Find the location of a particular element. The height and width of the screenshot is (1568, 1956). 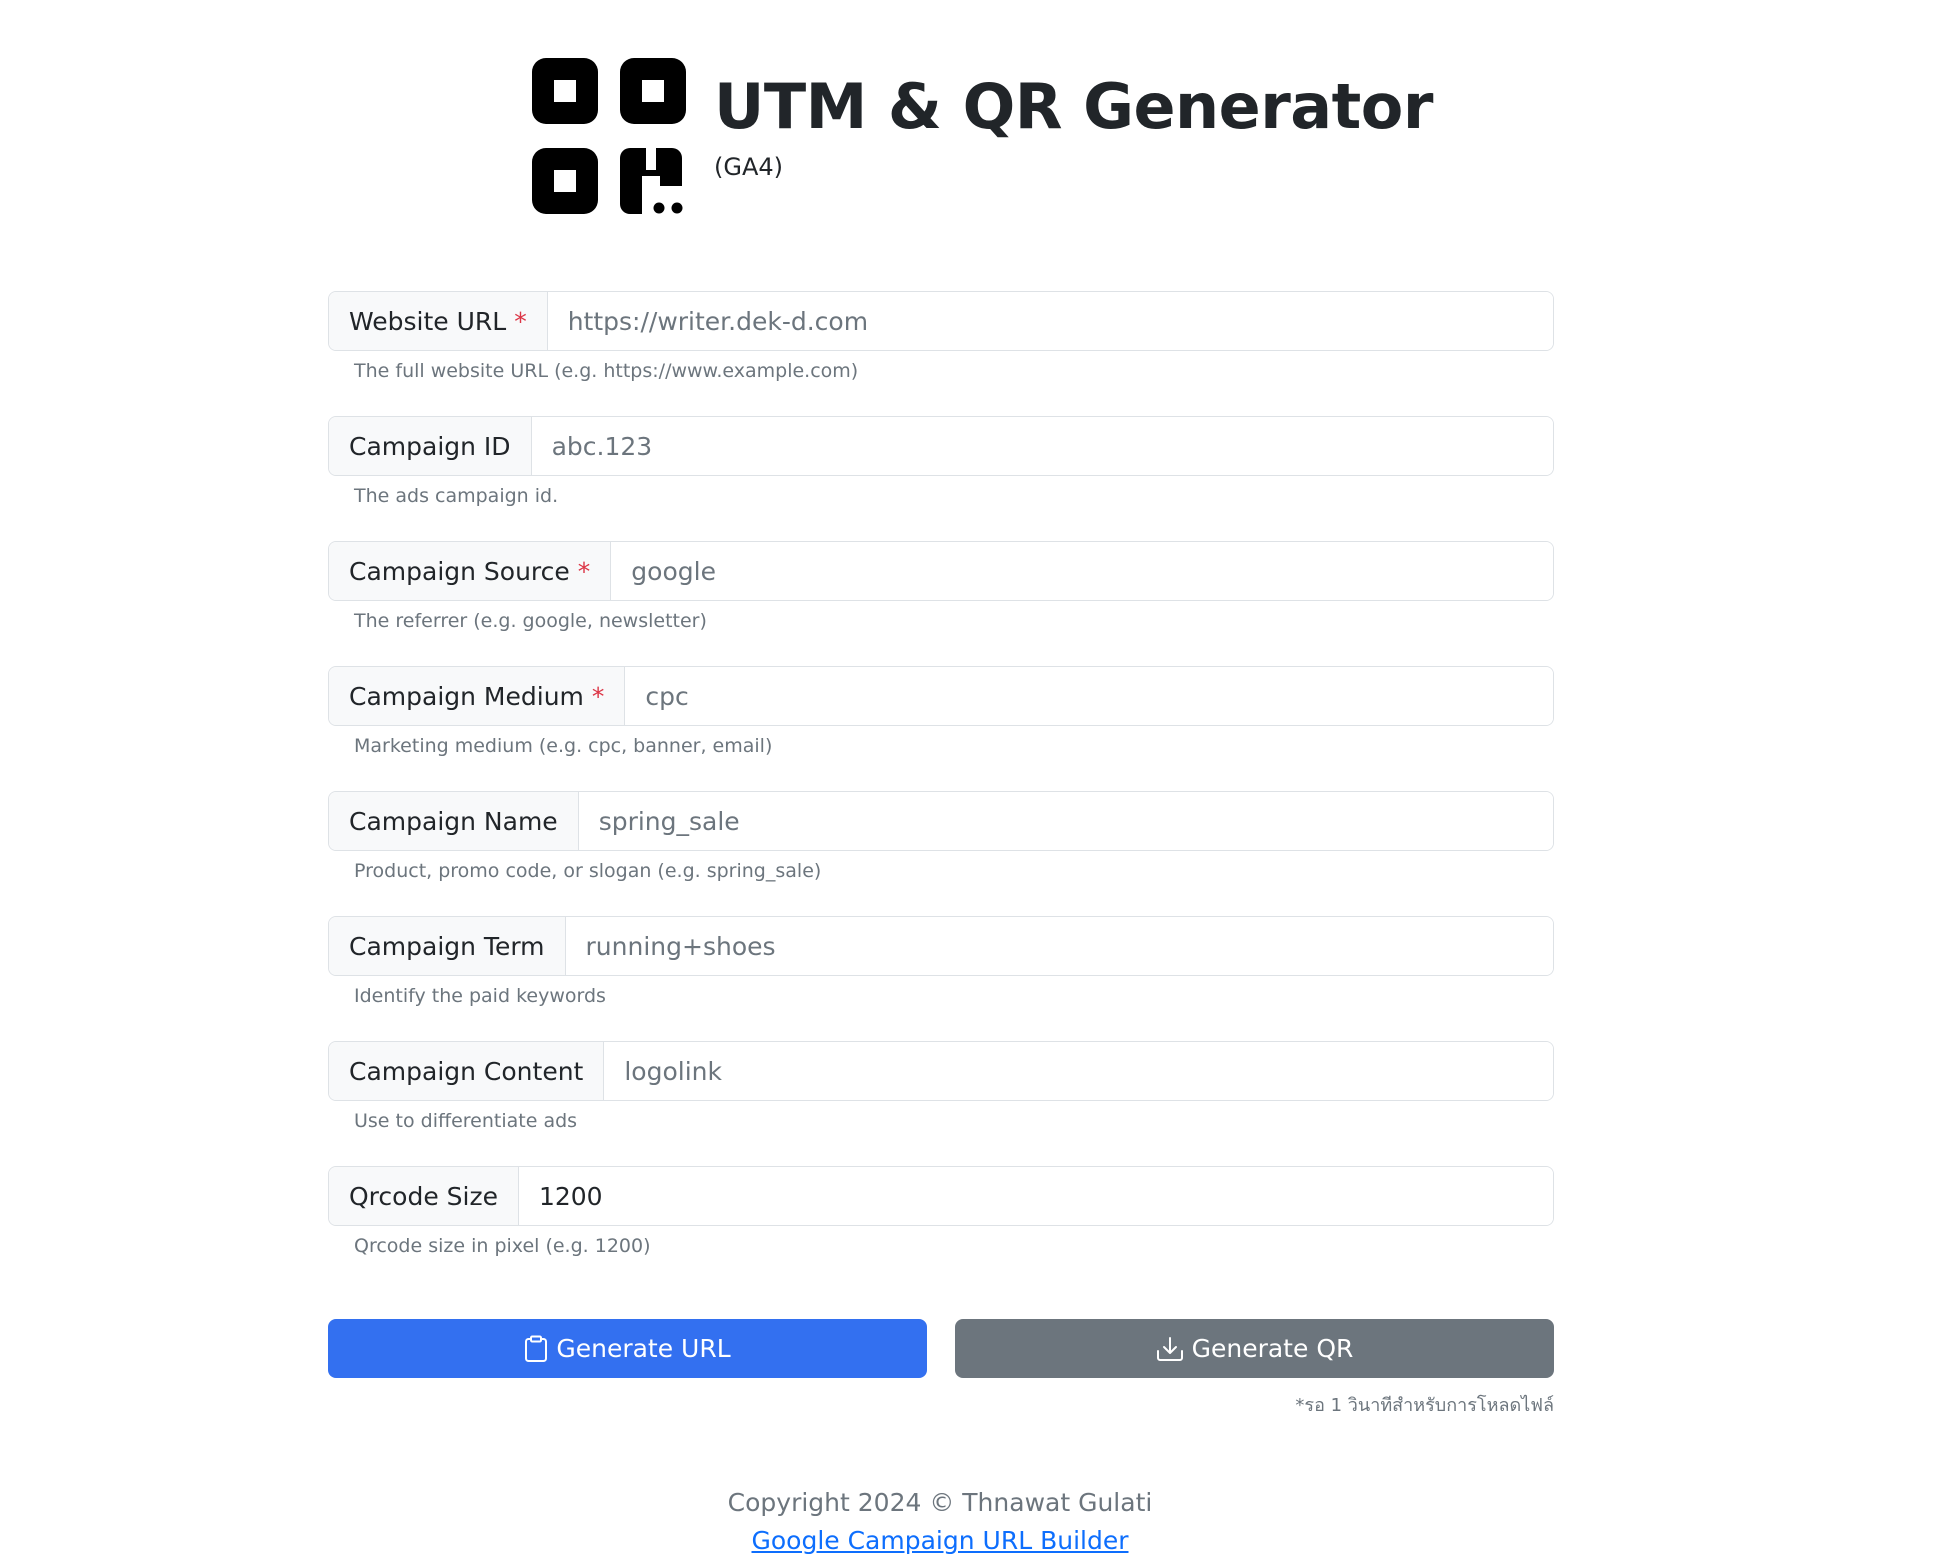

input-group: Campaign Content is located at coordinates (941, 1071).